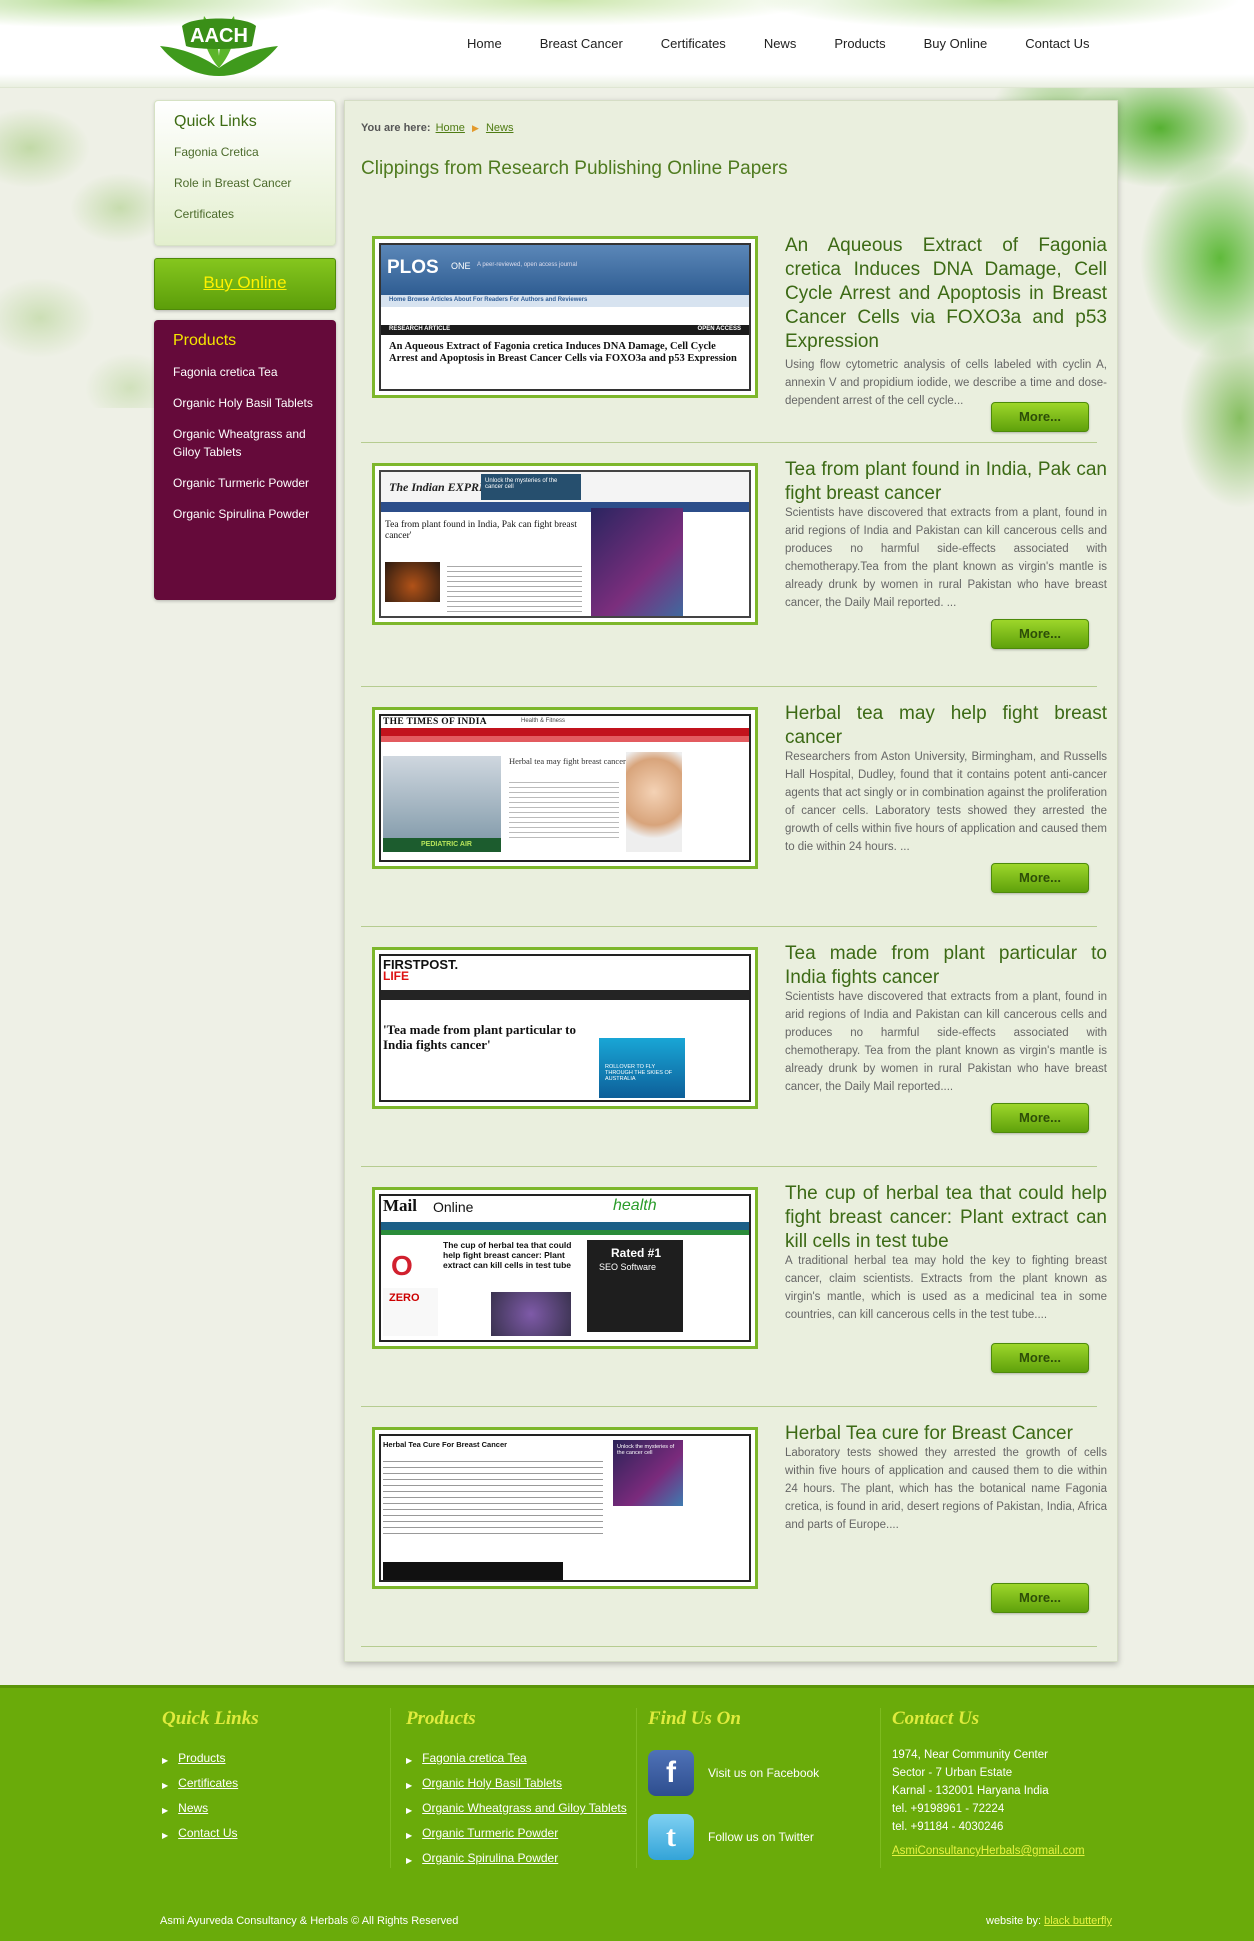 Image resolution: width=1254 pixels, height=1941 pixels. I want to click on clip-6-ad: Unlock the mysteries of the cancer cell, so click(646, 1450).